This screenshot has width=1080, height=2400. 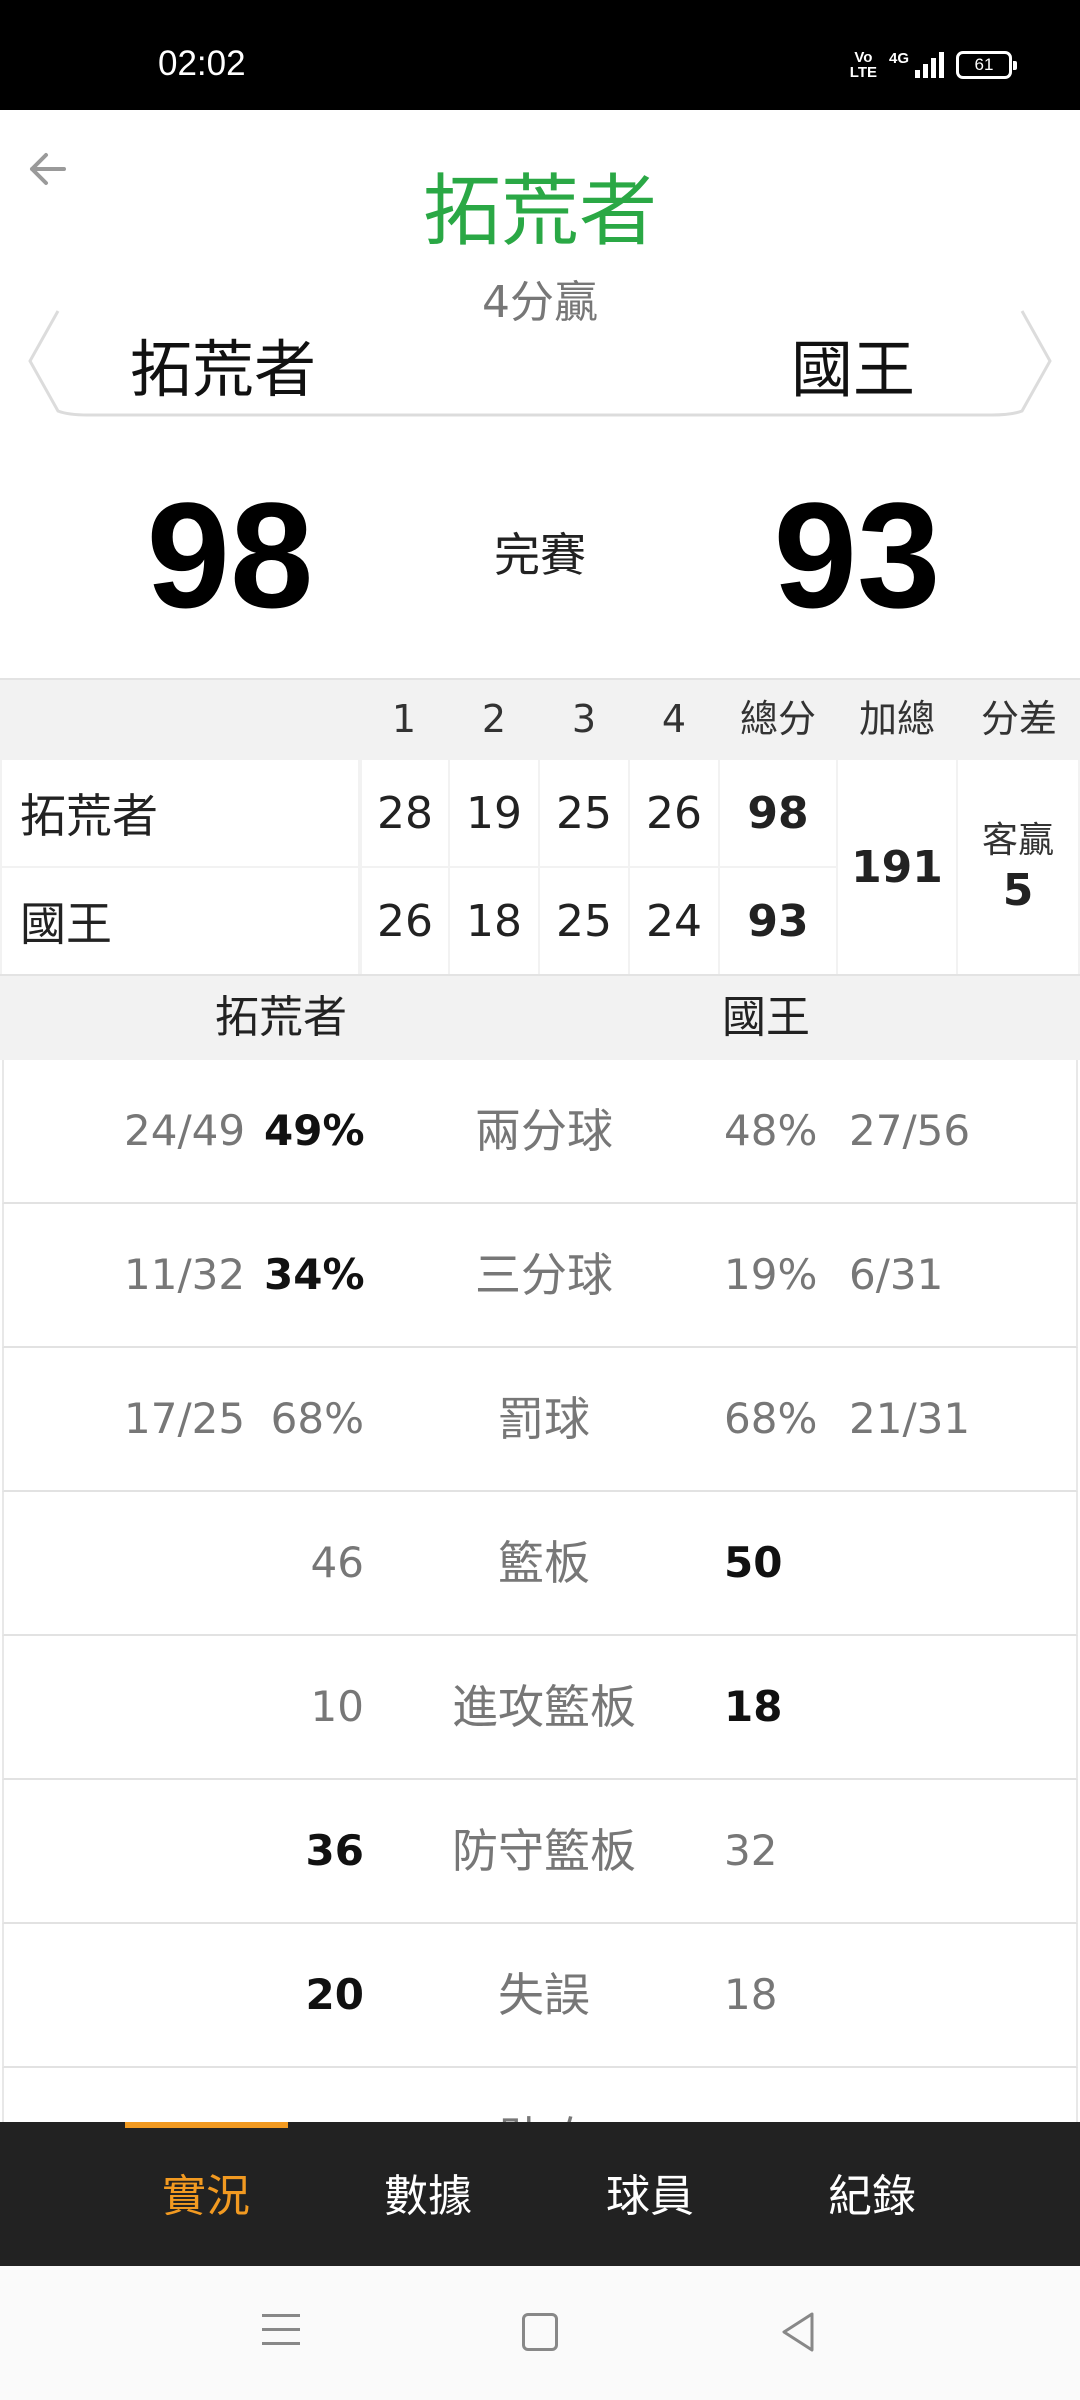 What do you see at coordinates (206, 2194) in the screenshot?
I see `tab-live: 實況` at bounding box center [206, 2194].